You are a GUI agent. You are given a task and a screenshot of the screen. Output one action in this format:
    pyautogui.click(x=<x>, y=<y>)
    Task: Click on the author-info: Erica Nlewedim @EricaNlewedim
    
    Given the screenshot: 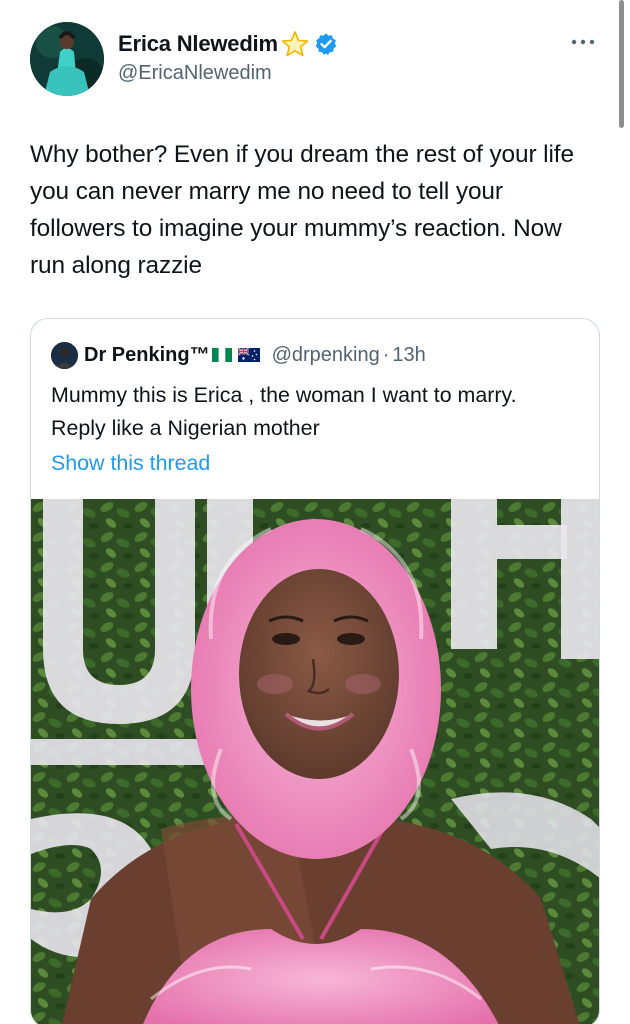 What is the action you would take?
    pyautogui.click(x=228, y=57)
    